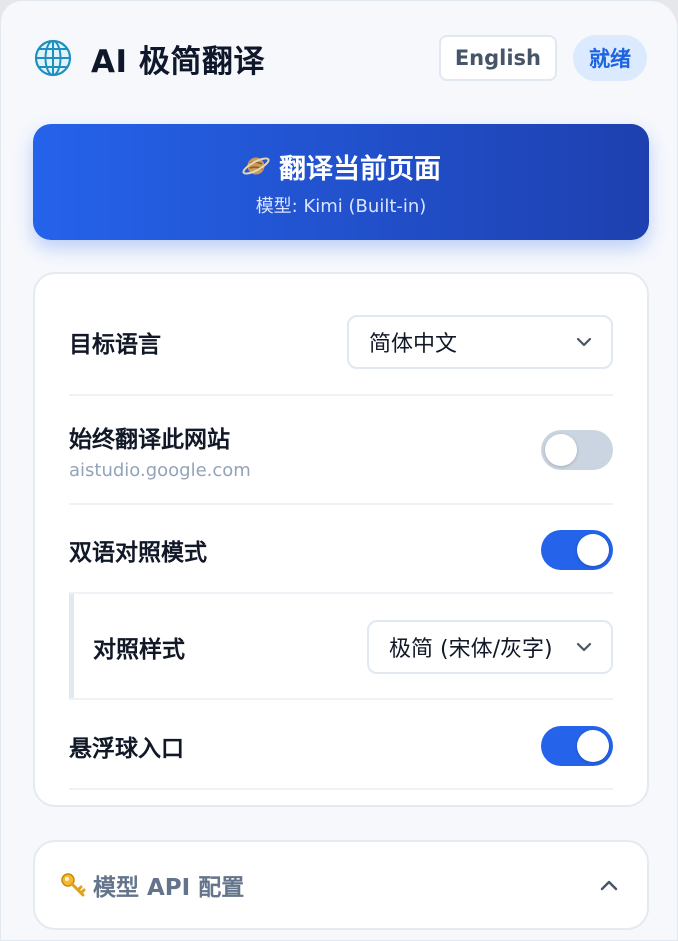 The width and height of the screenshot is (678, 941). Describe the element at coordinates (149, 439) in the screenshot. I see `always-translate-label: 始终翻译此网站` at that location.